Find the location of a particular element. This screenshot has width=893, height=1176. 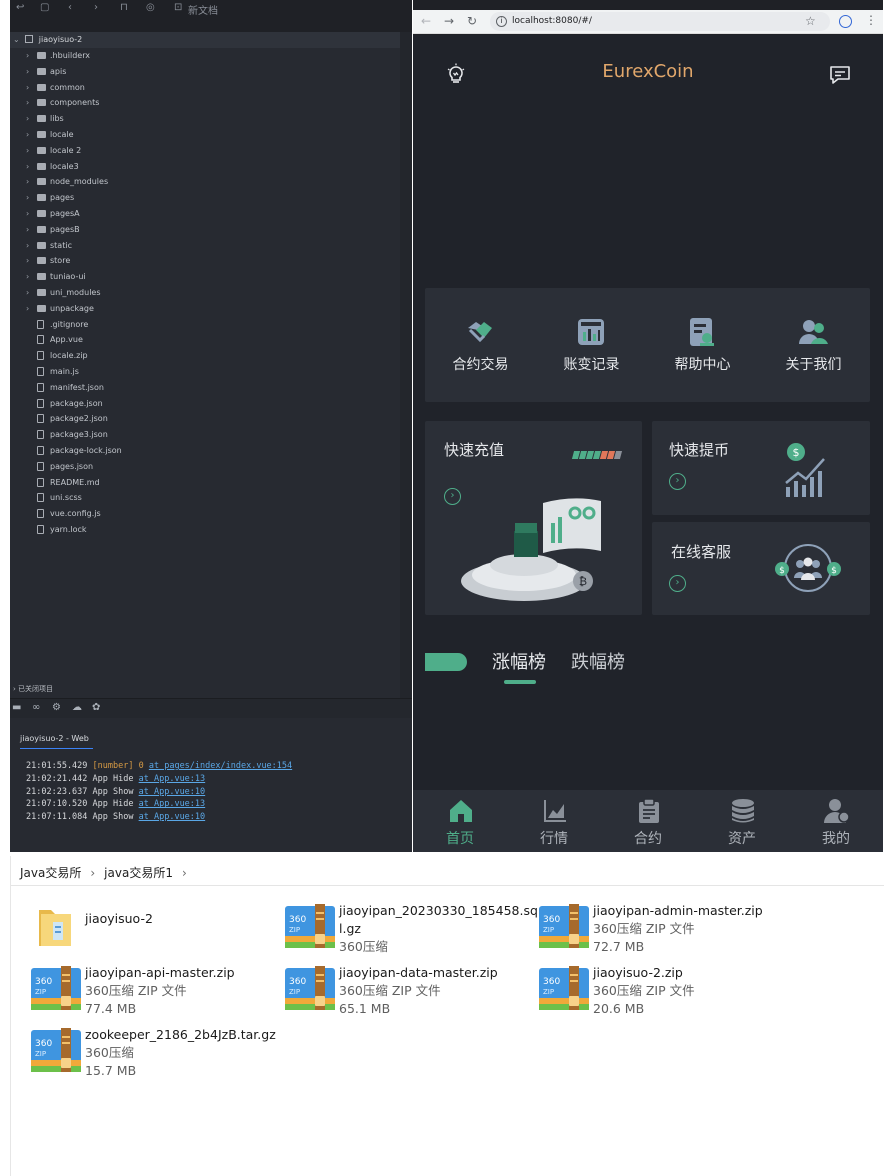

tree-item: › components is located at coordinates (205, 103).